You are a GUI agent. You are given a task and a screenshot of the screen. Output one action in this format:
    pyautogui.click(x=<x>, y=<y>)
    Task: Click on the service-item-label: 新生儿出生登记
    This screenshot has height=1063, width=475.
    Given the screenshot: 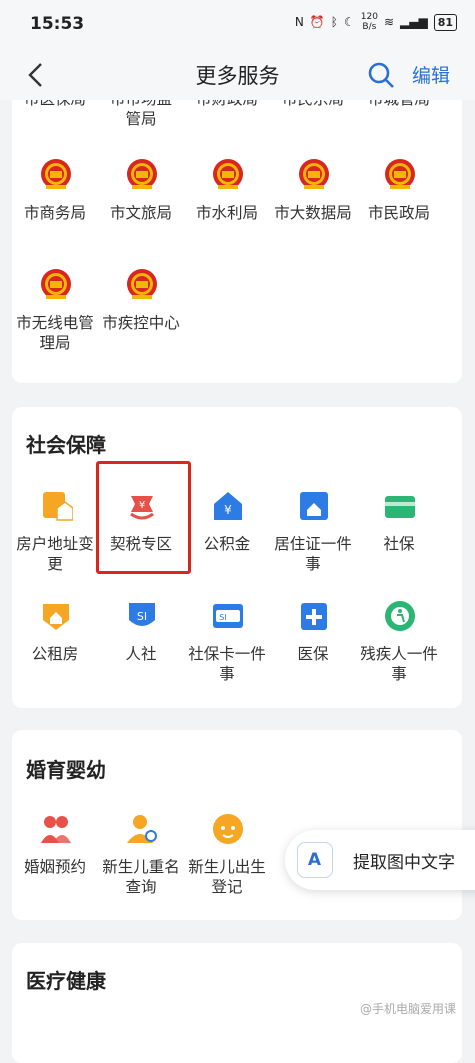 What is the action you would take?
    pyautogui.click(x=227, y=877)
    